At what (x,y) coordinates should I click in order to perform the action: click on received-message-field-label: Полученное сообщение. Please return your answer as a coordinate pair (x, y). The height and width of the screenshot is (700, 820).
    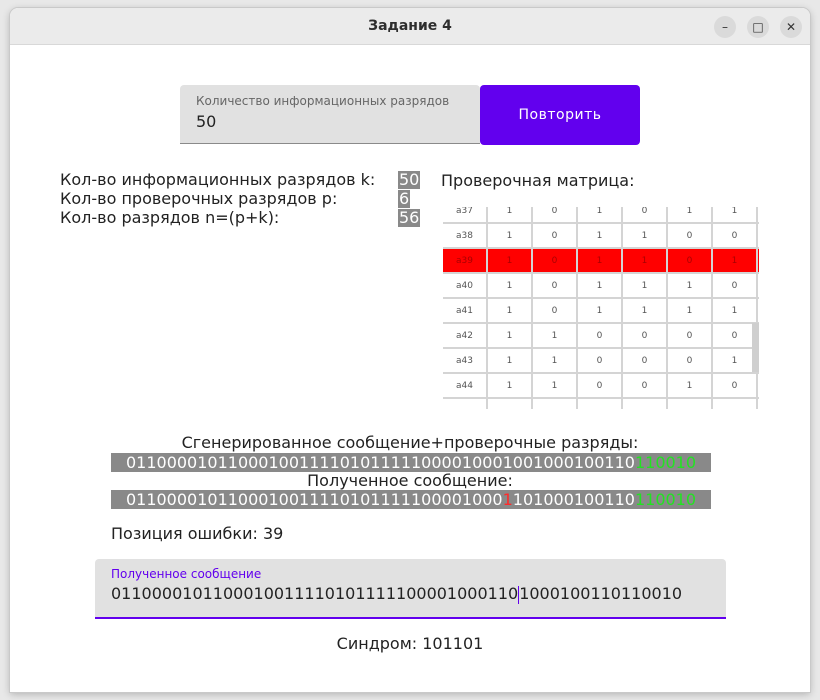
    Looking at the image, I should click on (186, 574).